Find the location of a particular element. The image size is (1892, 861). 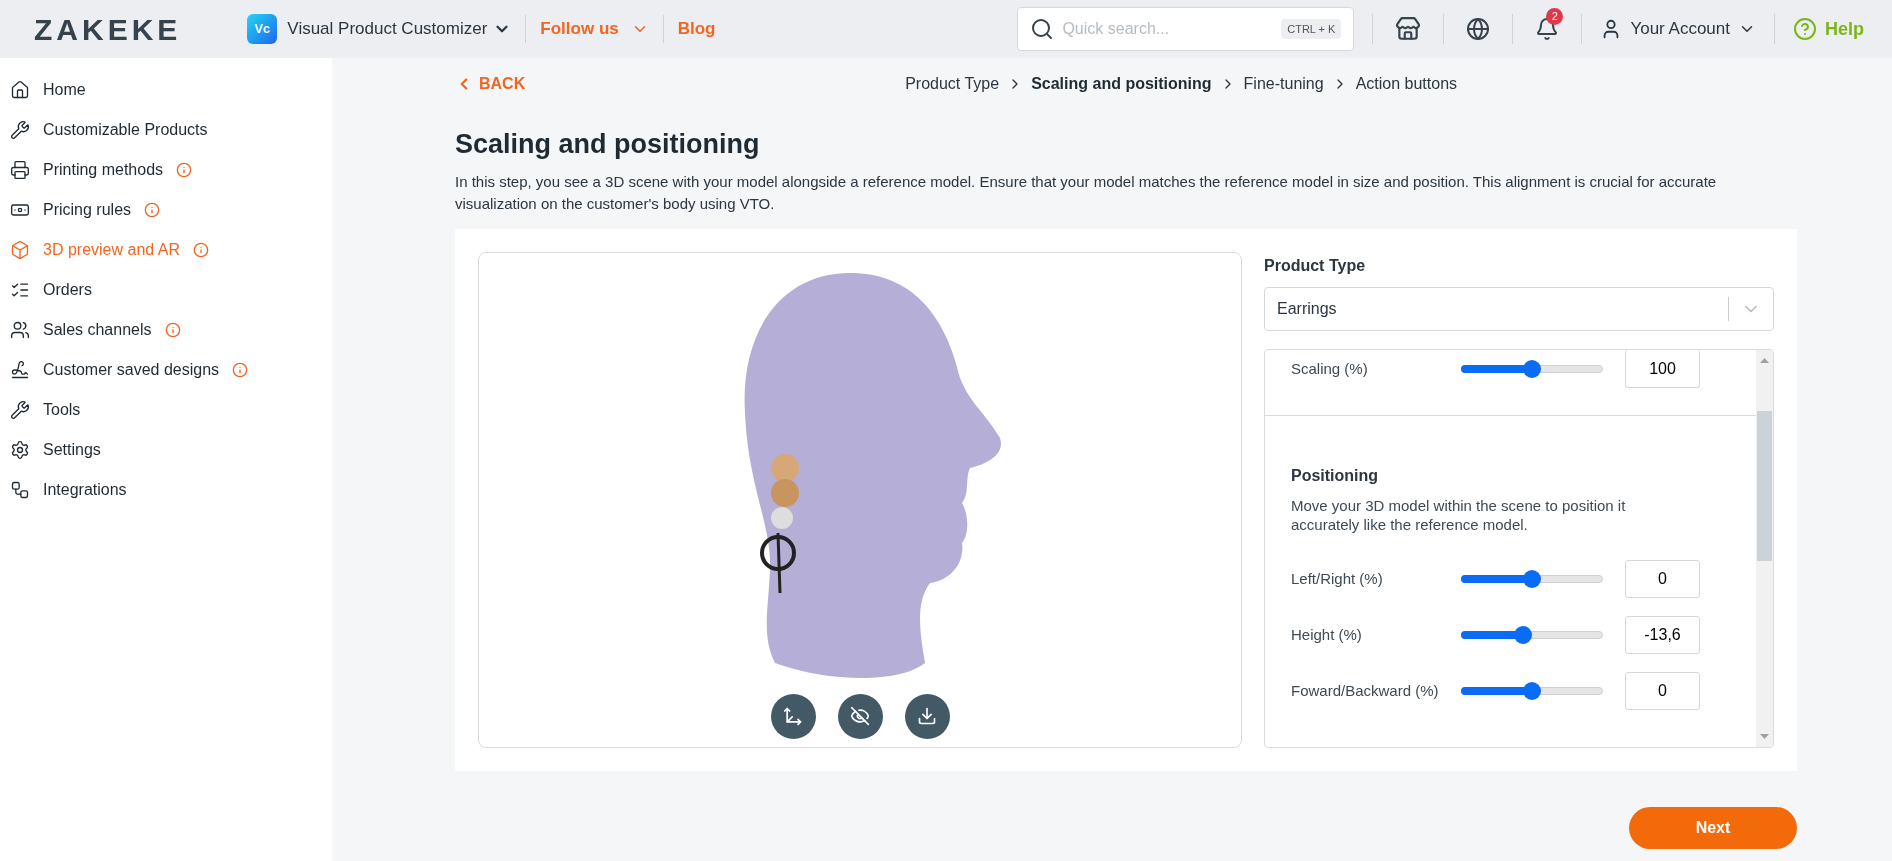

eye-slash-icon is located at coordinates (860, 716).